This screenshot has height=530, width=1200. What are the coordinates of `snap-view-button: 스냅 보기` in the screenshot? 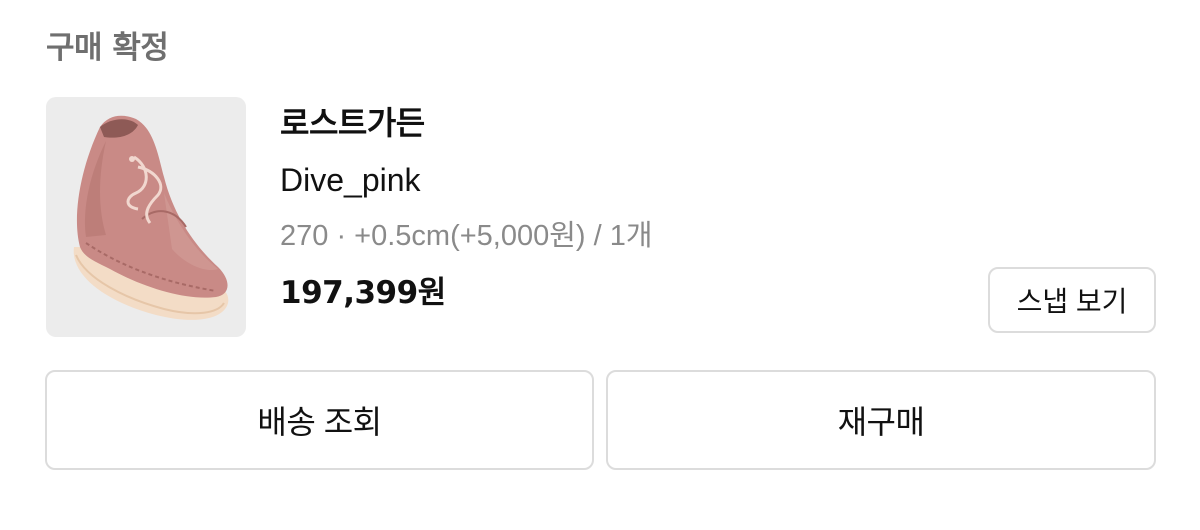 It's located at (1072, 300).